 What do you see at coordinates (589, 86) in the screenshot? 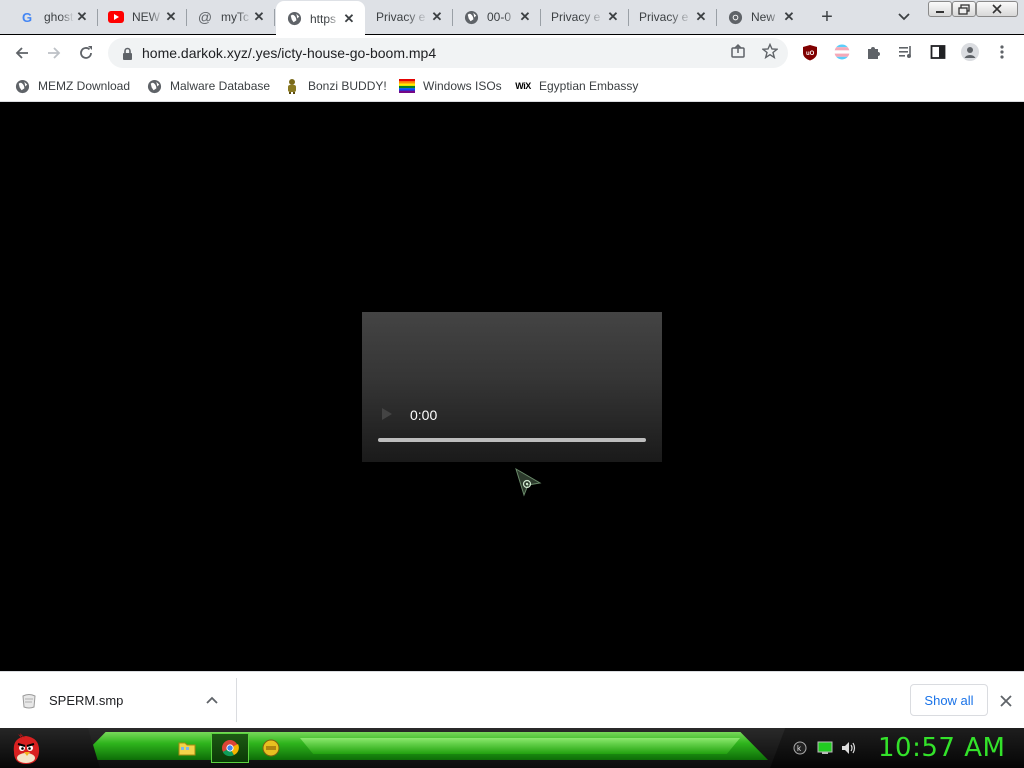
I see `bookmark-label: Egyptian Embassy` at bounding box center [589, 86].